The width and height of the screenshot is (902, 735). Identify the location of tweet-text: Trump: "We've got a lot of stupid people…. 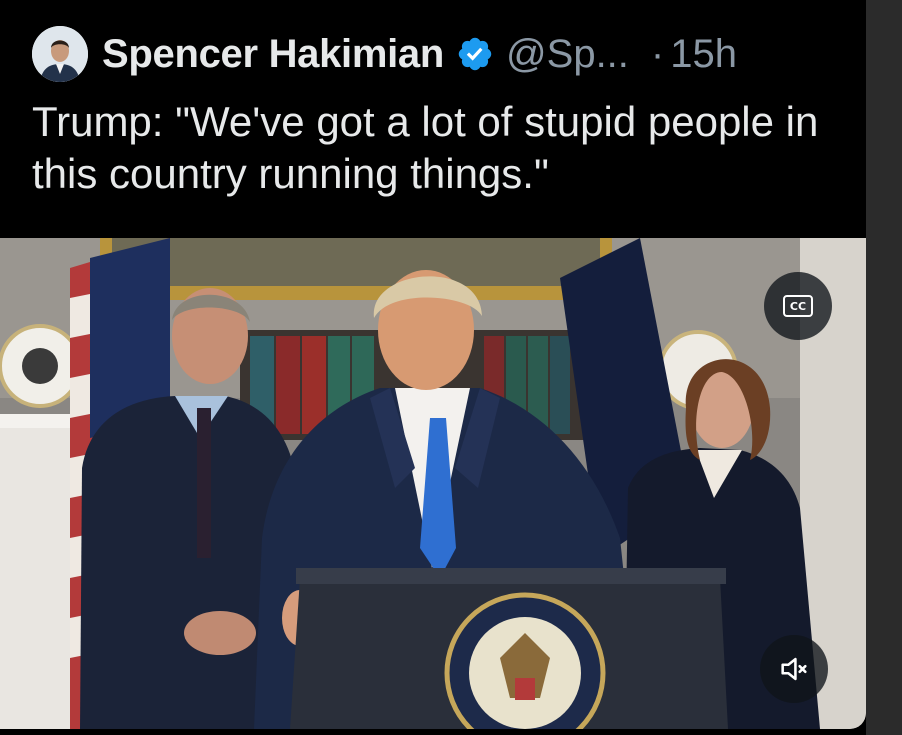
(425, 147).